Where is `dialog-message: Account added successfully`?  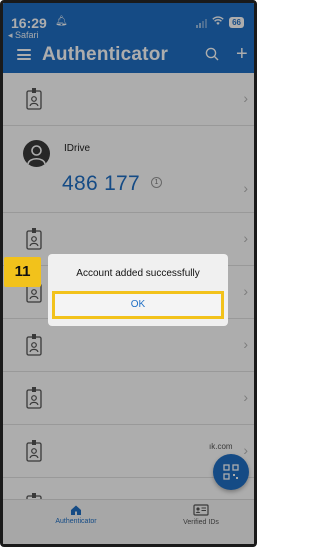
dialog-message: Account added successfully is located at coordinates (138, 273).